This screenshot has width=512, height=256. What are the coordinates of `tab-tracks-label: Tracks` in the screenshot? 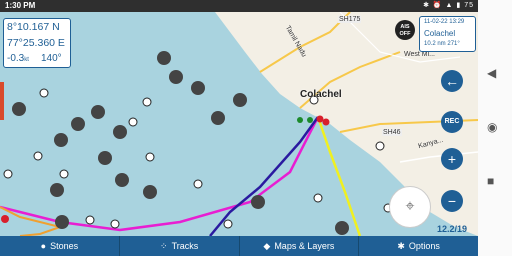 It's located at (185, 246).